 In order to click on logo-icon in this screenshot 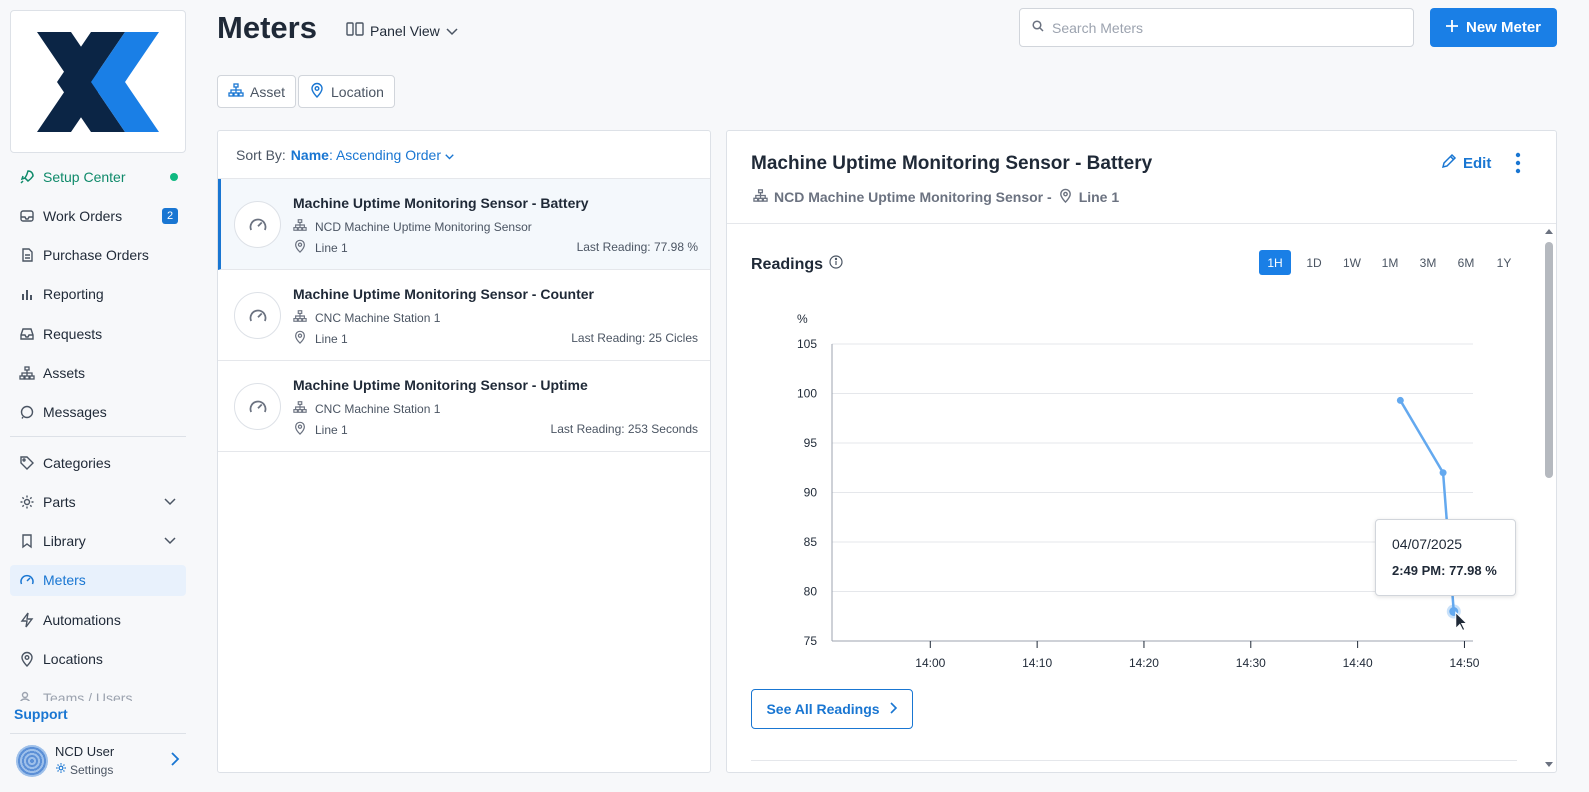, I will do `click(98, 81)`.